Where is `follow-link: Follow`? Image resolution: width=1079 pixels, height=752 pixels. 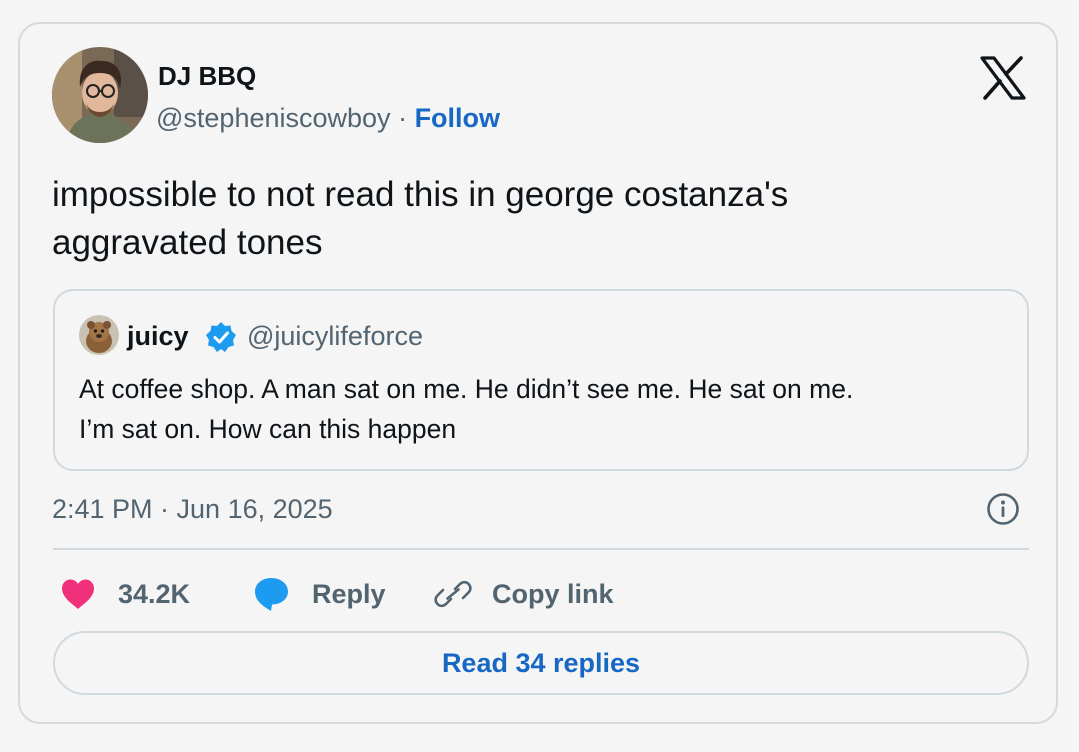 follow-link: Follow is located at coordinates (457, 118).